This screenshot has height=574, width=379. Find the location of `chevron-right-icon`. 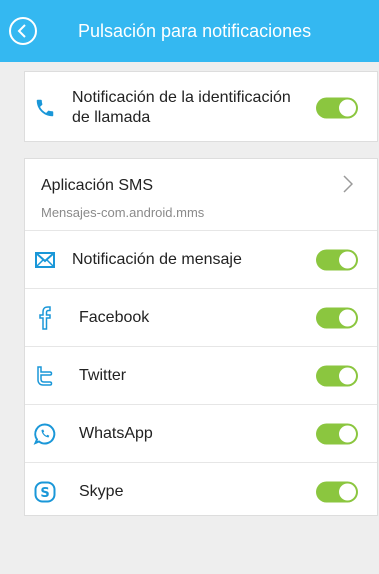

chevron-right-icon is located at coordinates (348, 184).